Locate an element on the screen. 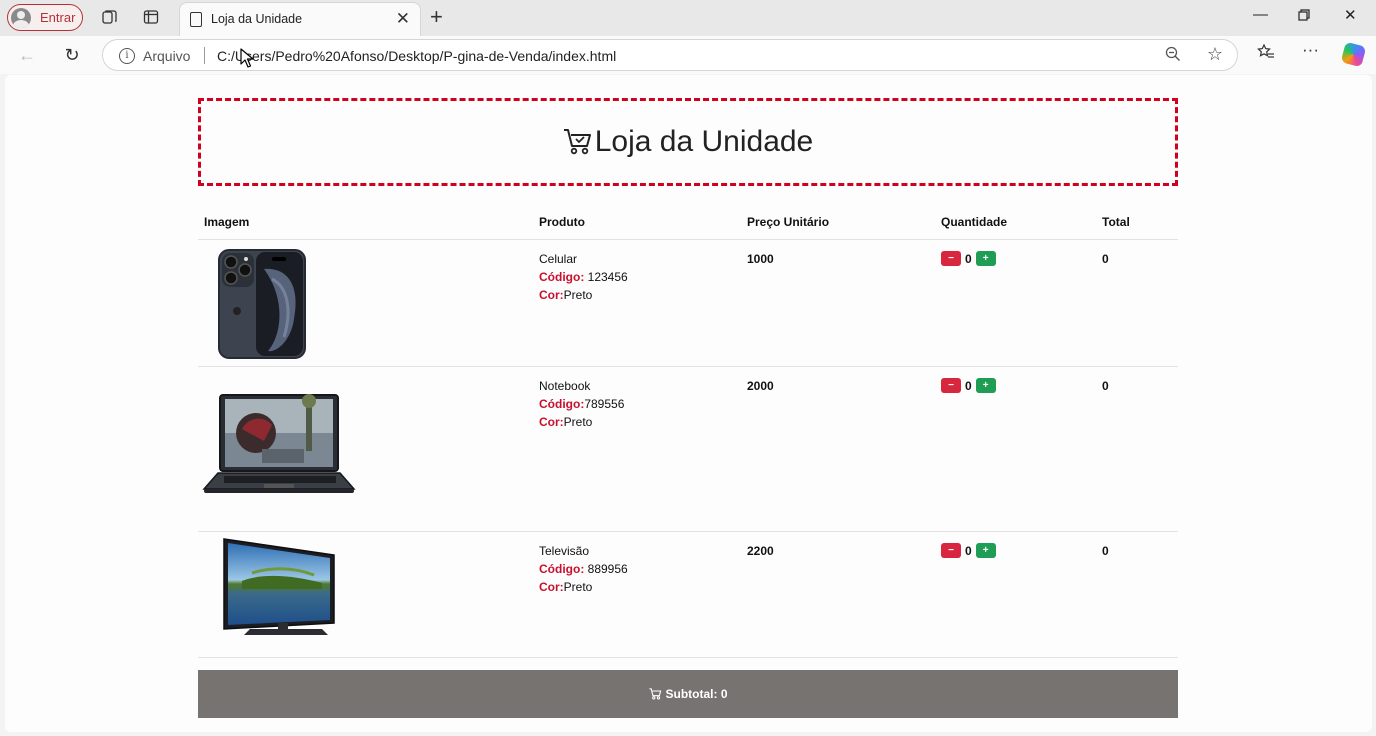  unit-price: 2200 is located at coordinates (760, 550).